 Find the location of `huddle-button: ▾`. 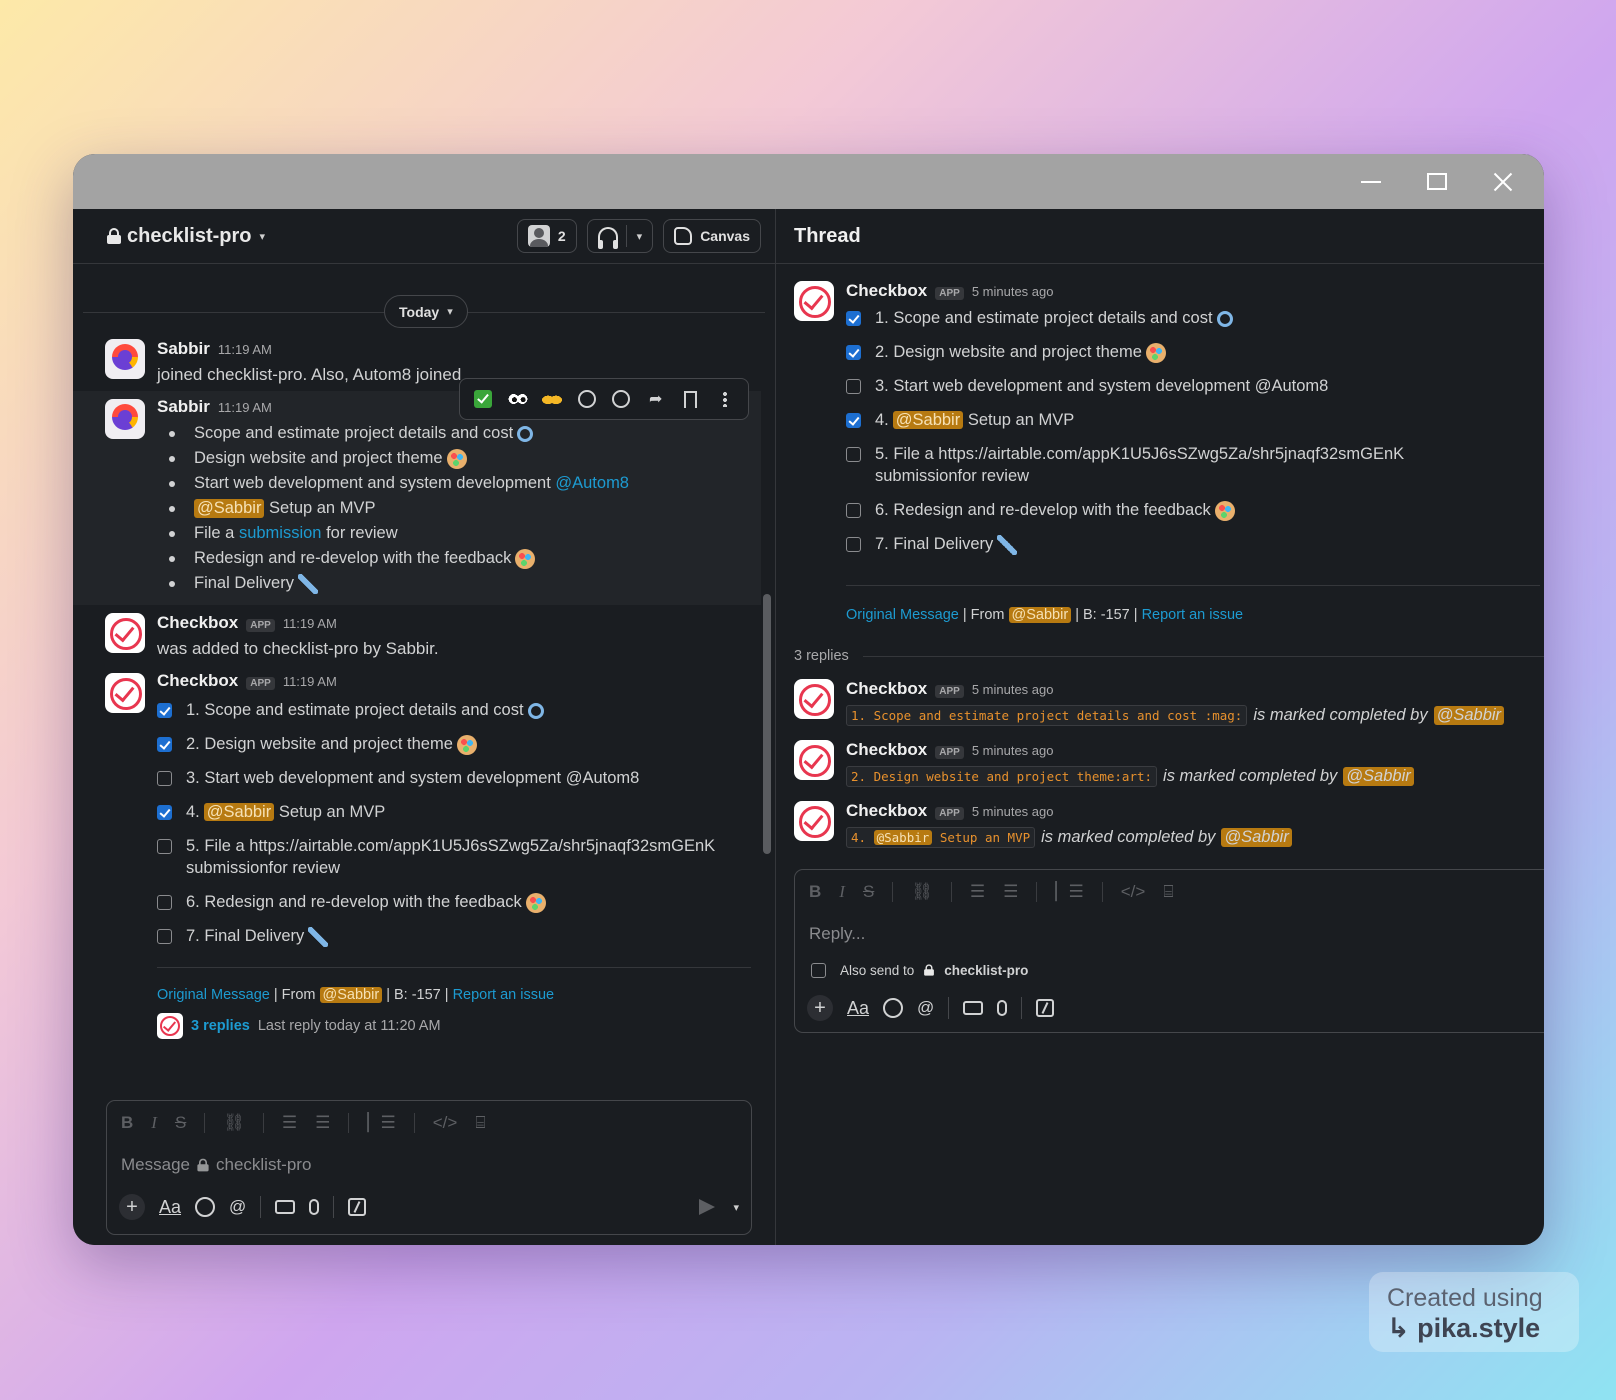

huddle-button: ▾ is located at coordinates (620, 236).